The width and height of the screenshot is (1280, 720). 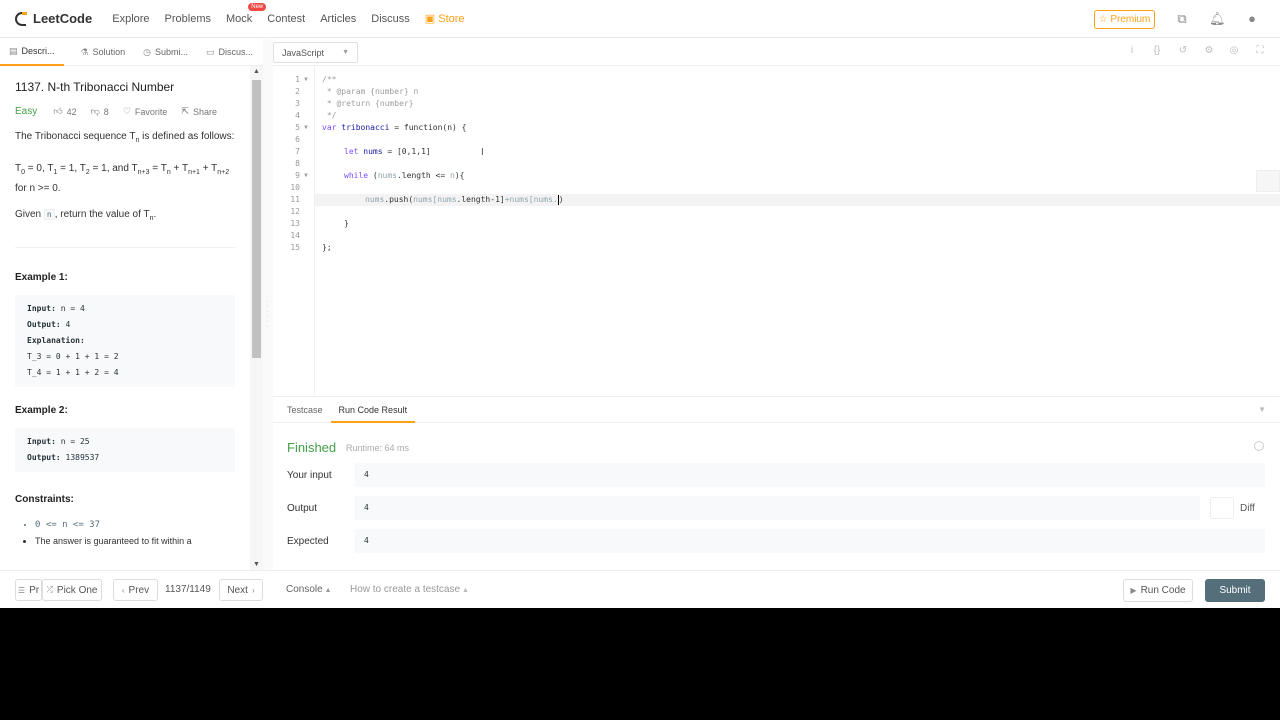 I want to click on problem-counter: 1137/1149, so click(x=188, y=589).